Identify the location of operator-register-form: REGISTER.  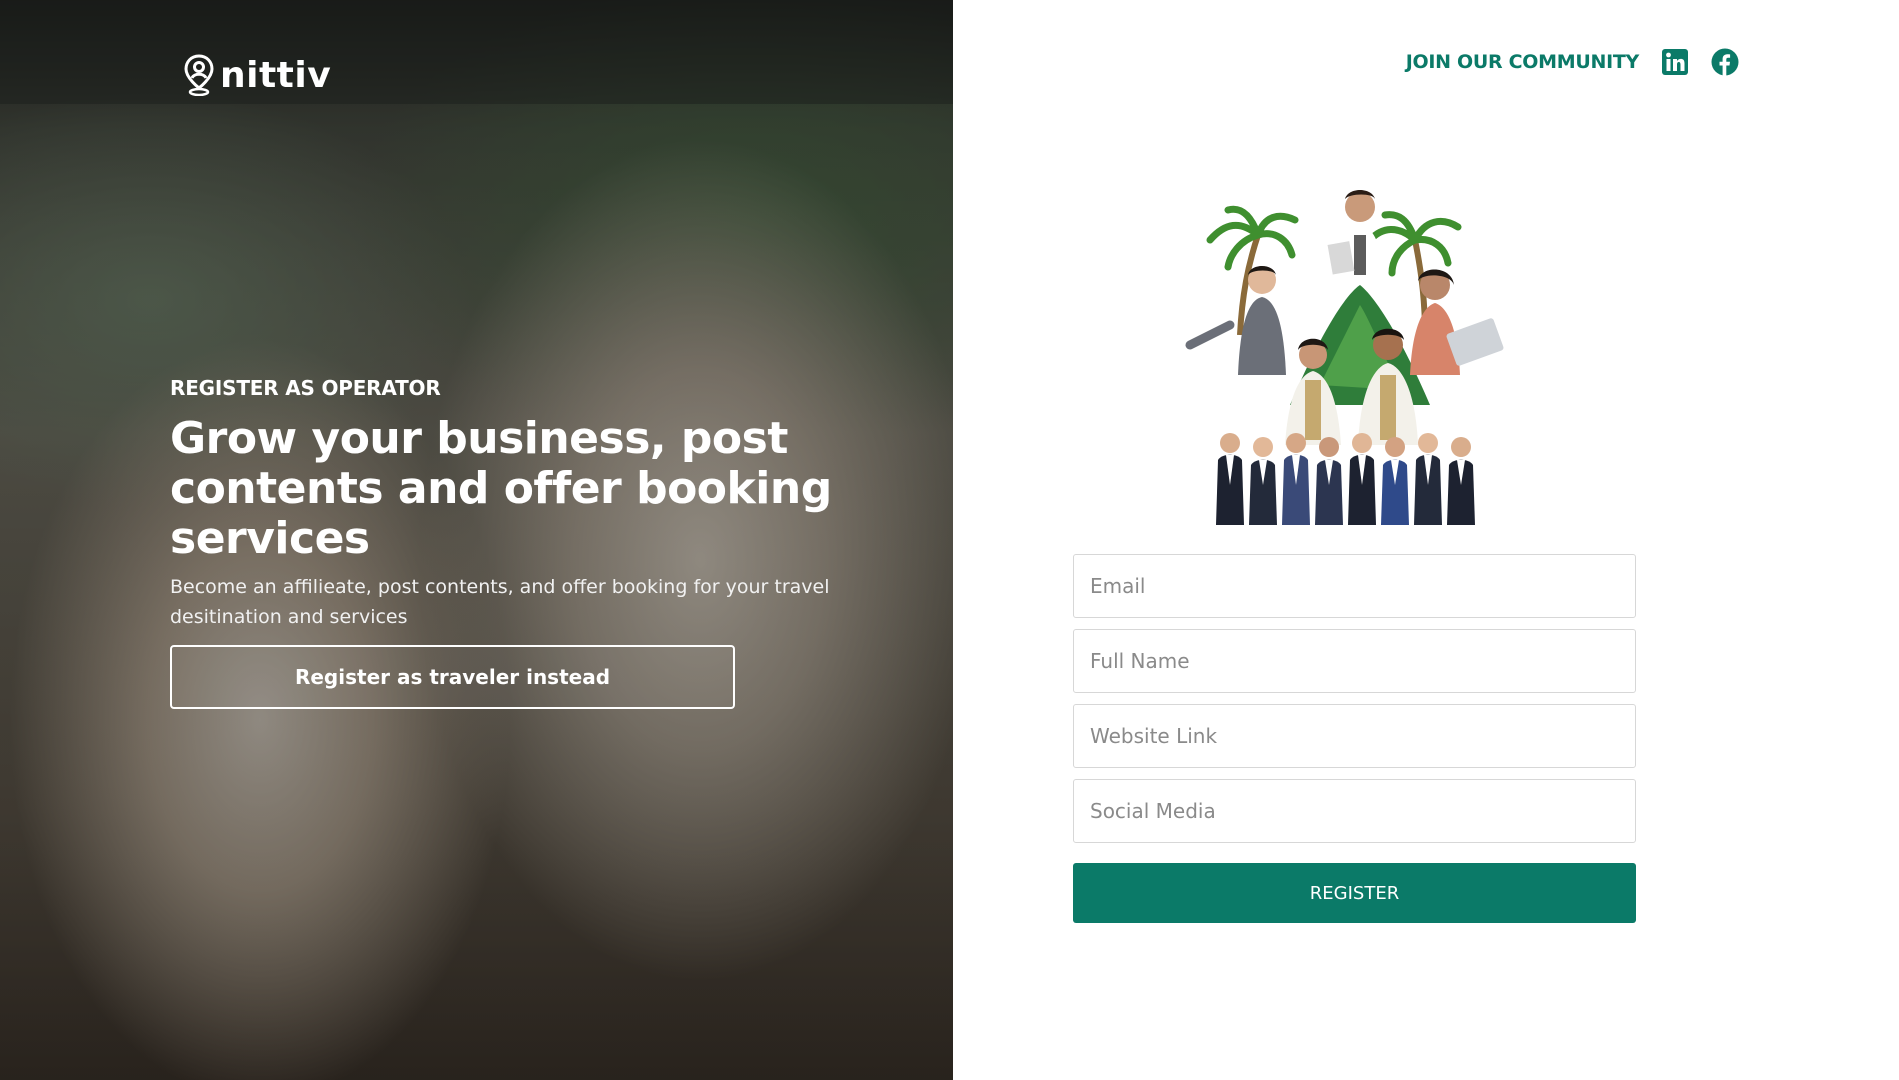
(1354, 738).